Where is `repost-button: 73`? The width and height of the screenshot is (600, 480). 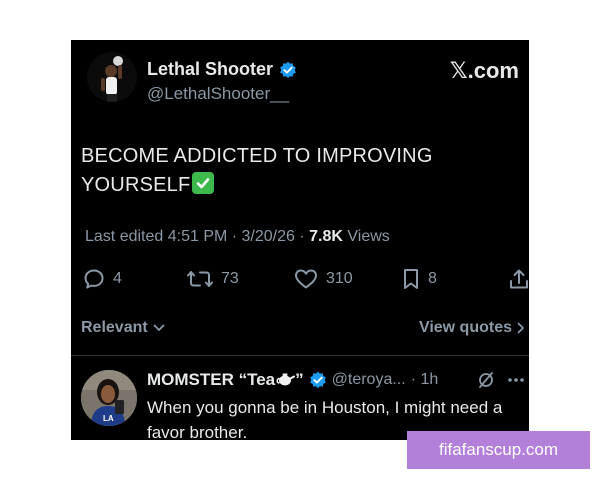 repost-button: 73 is located at coordinates (213, 279).